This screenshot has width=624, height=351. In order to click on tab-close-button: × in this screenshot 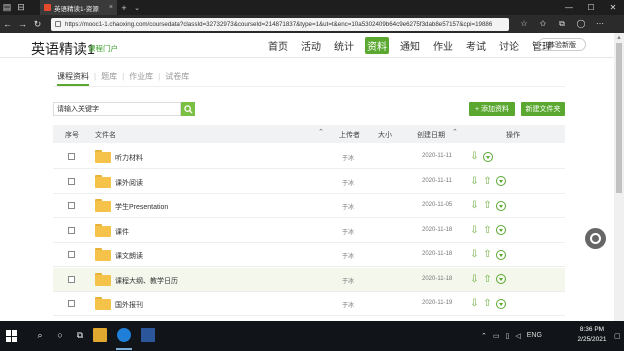, I will do `click(111, 7)`.